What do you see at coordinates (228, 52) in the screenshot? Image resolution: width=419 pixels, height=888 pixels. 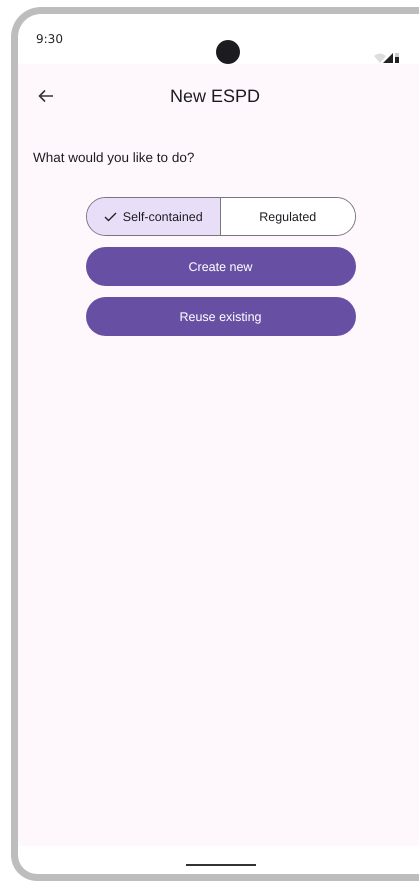 I see `camera-icon` at bounding box center [228, 52].